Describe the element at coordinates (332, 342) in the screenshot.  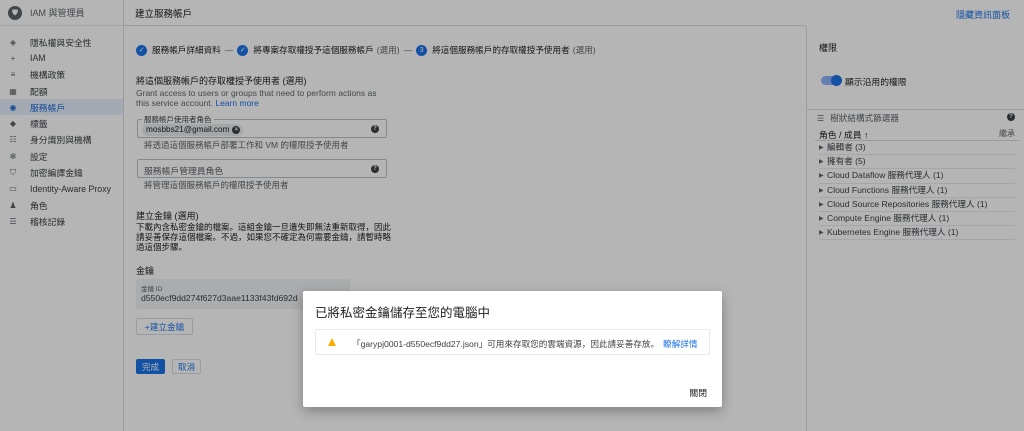
I see `warning-icon` at that location.